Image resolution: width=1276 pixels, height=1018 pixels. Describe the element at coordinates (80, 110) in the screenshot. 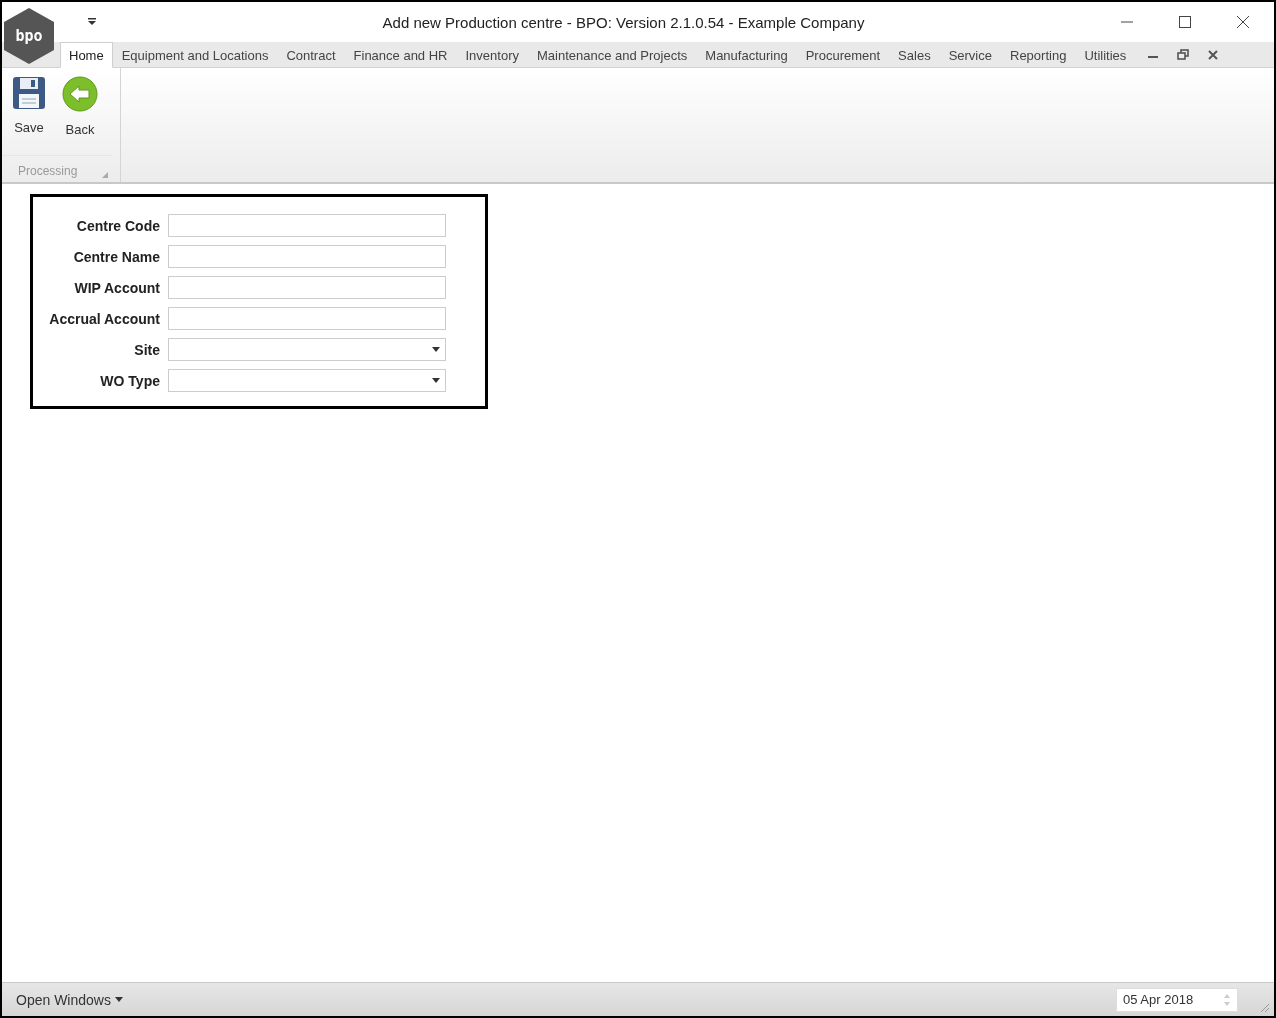

I see `back-button: Back` at that location.